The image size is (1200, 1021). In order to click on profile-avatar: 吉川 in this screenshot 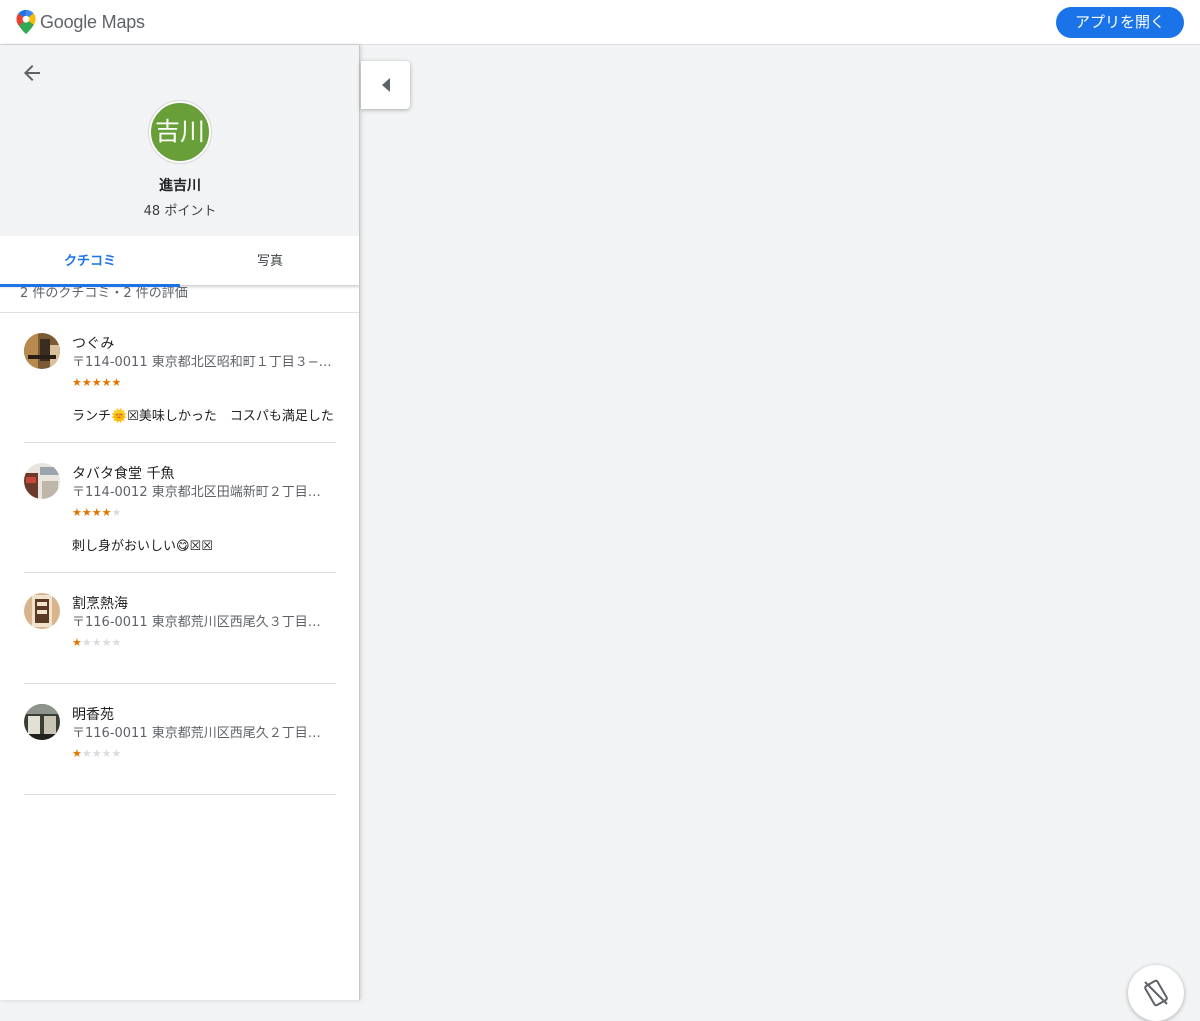, I will do `click(180, 132)`.